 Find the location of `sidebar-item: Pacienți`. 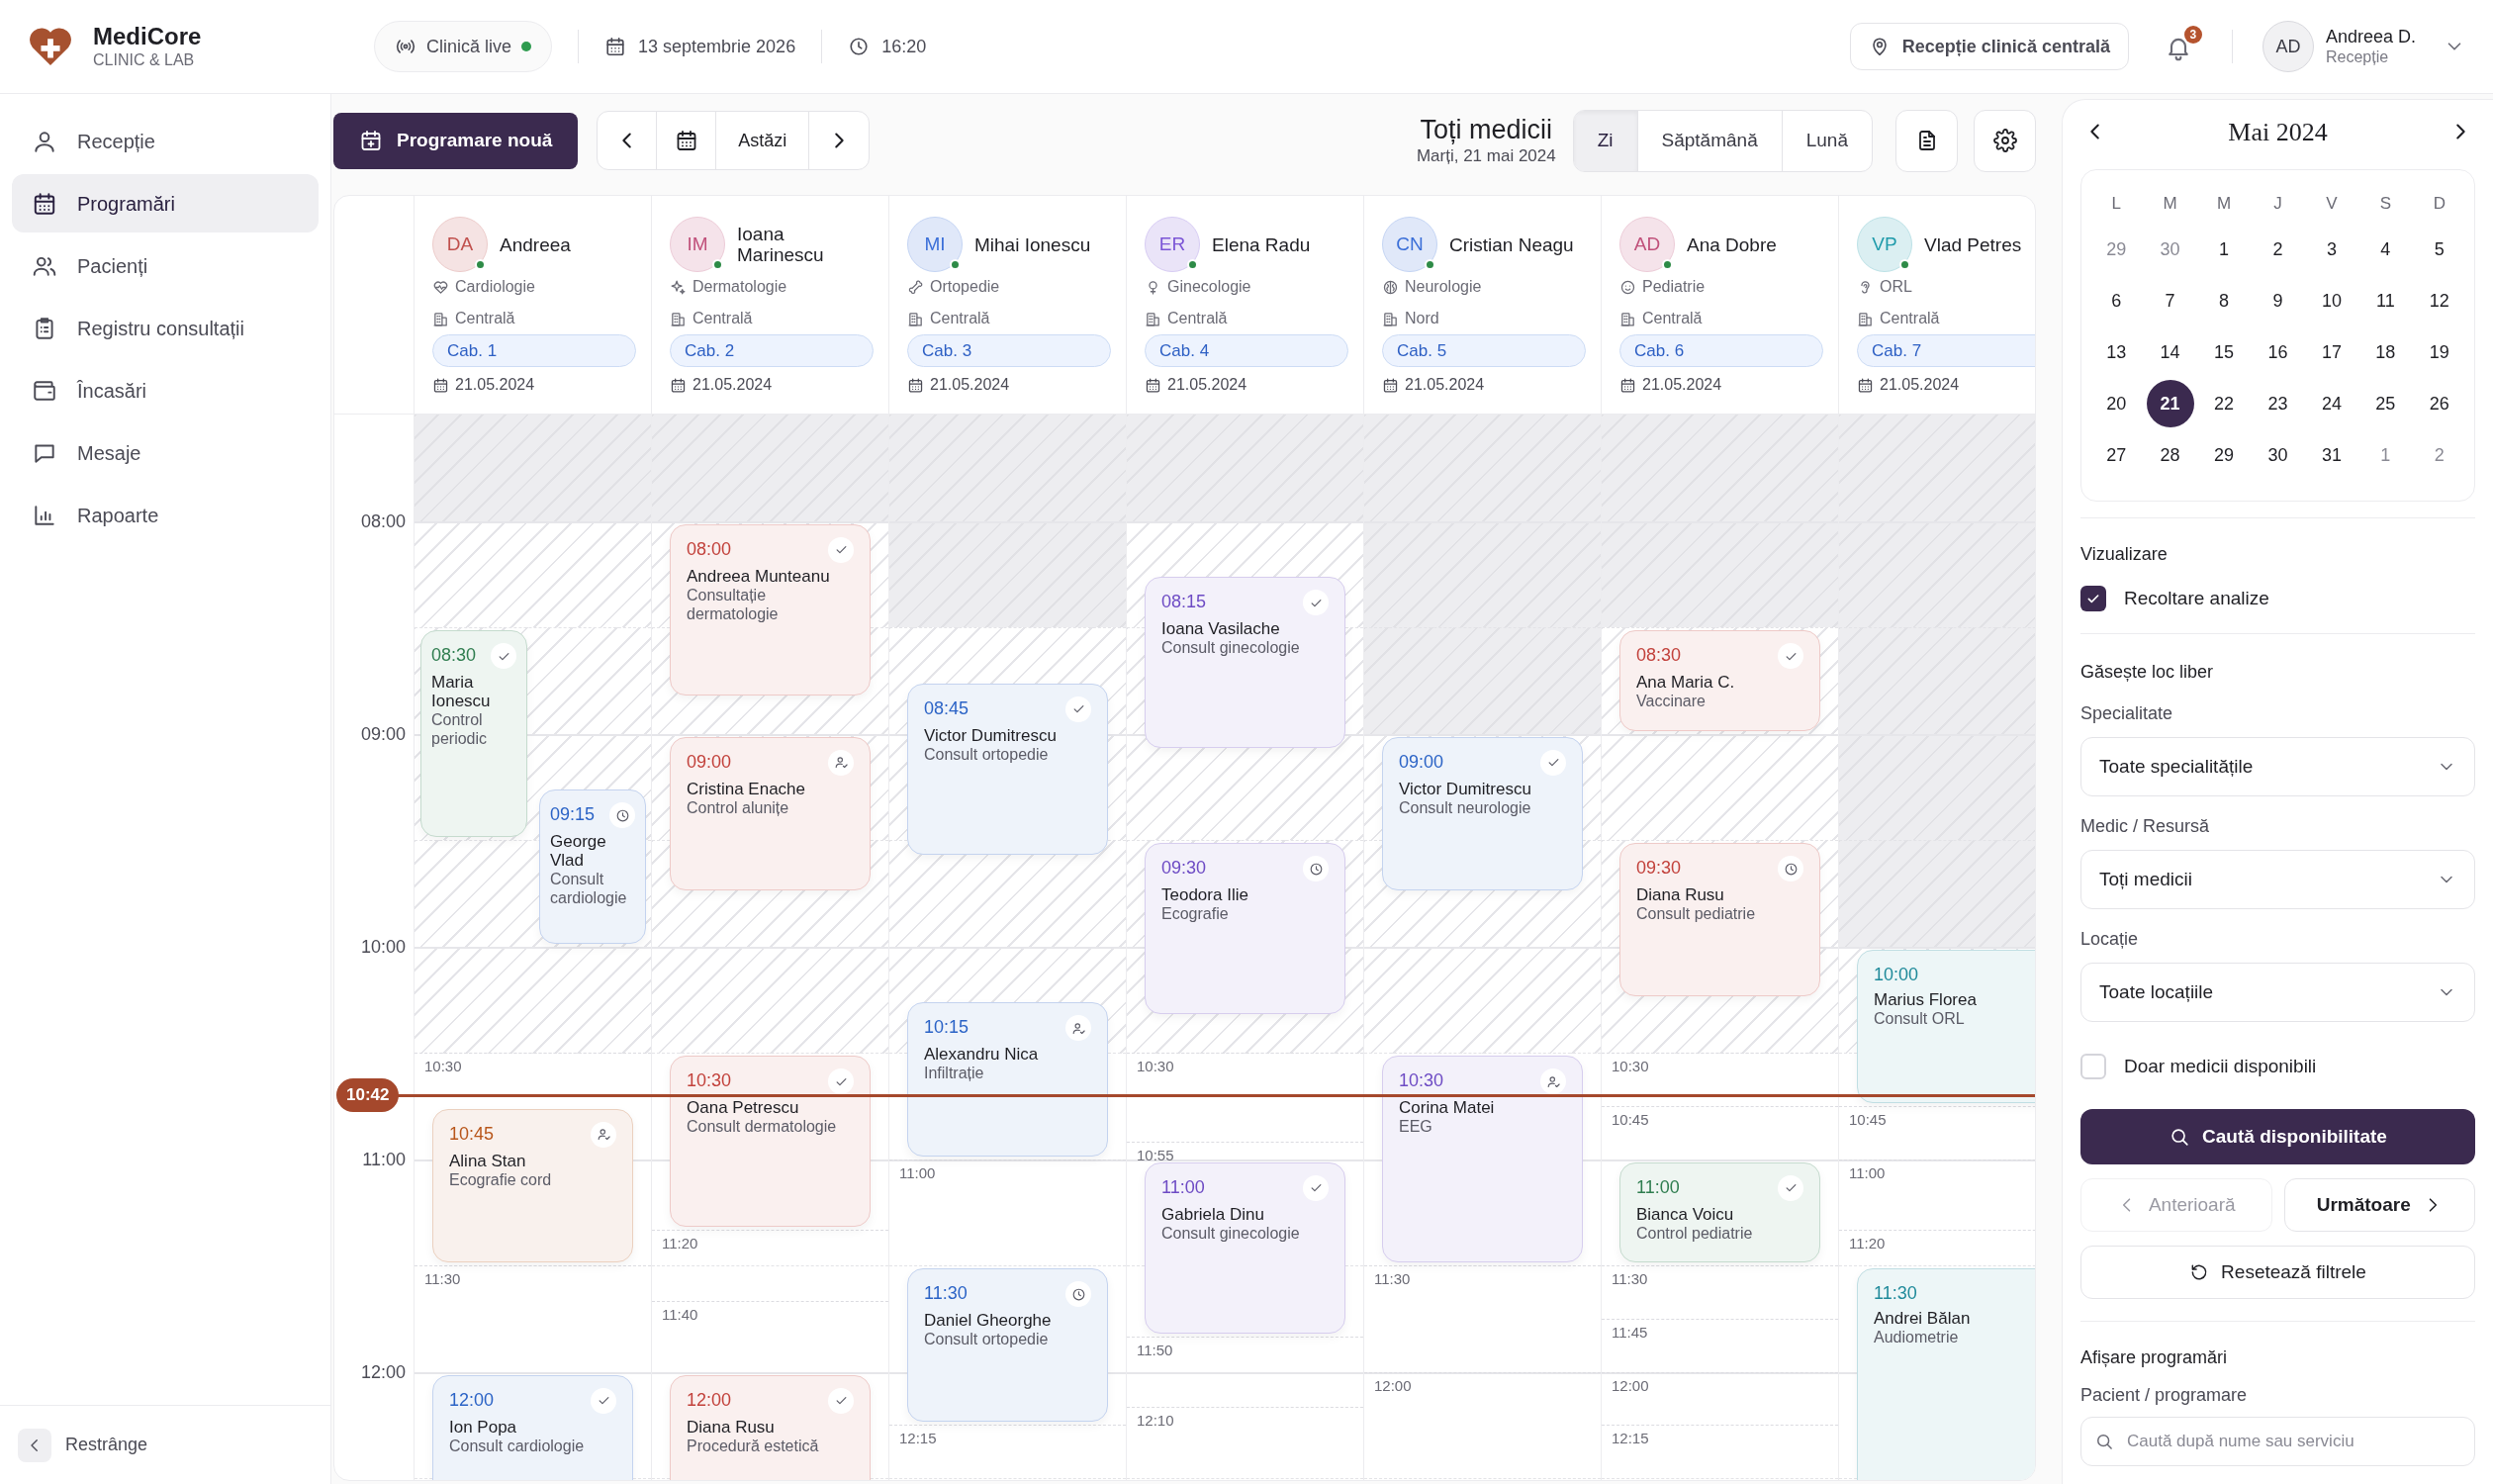

sidebar-item: Pacienți is located at coordinates (165, 265).